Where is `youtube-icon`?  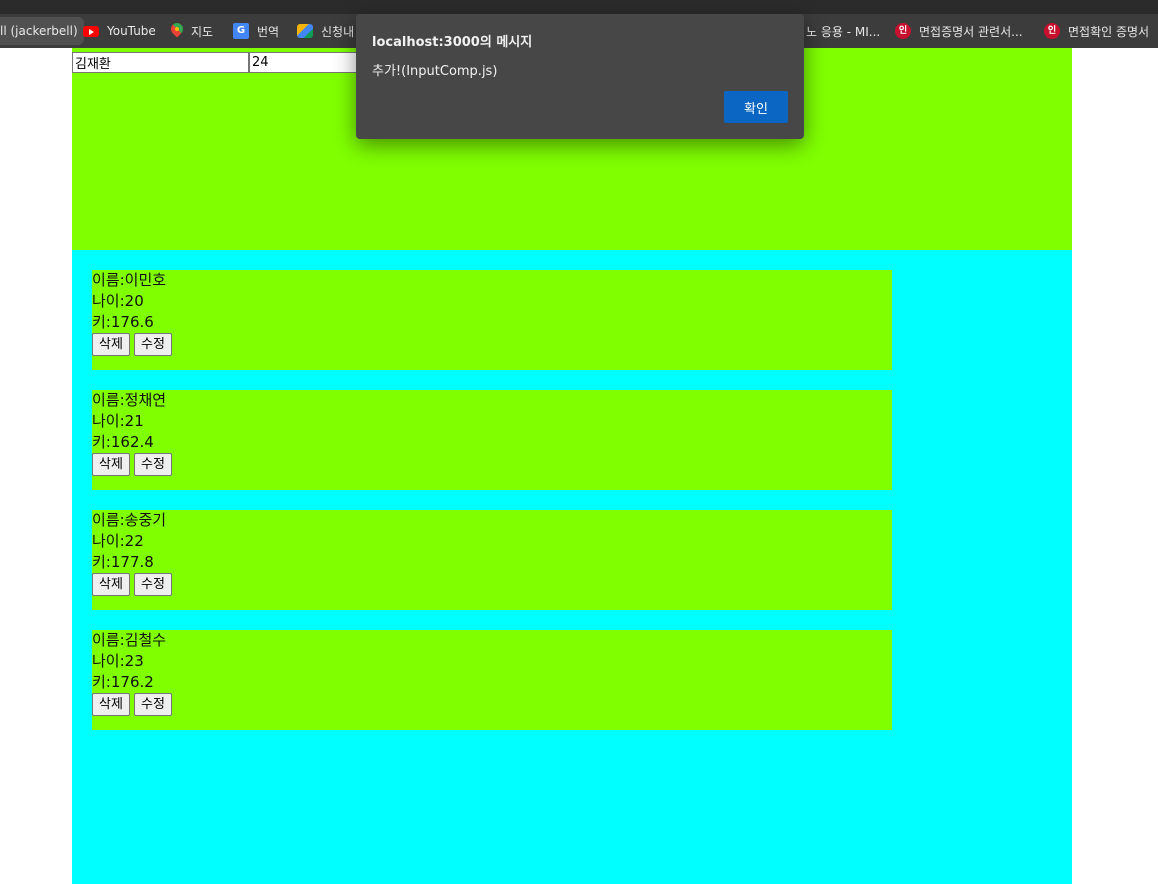 youtube-icon is located at coordinates (91, 31).